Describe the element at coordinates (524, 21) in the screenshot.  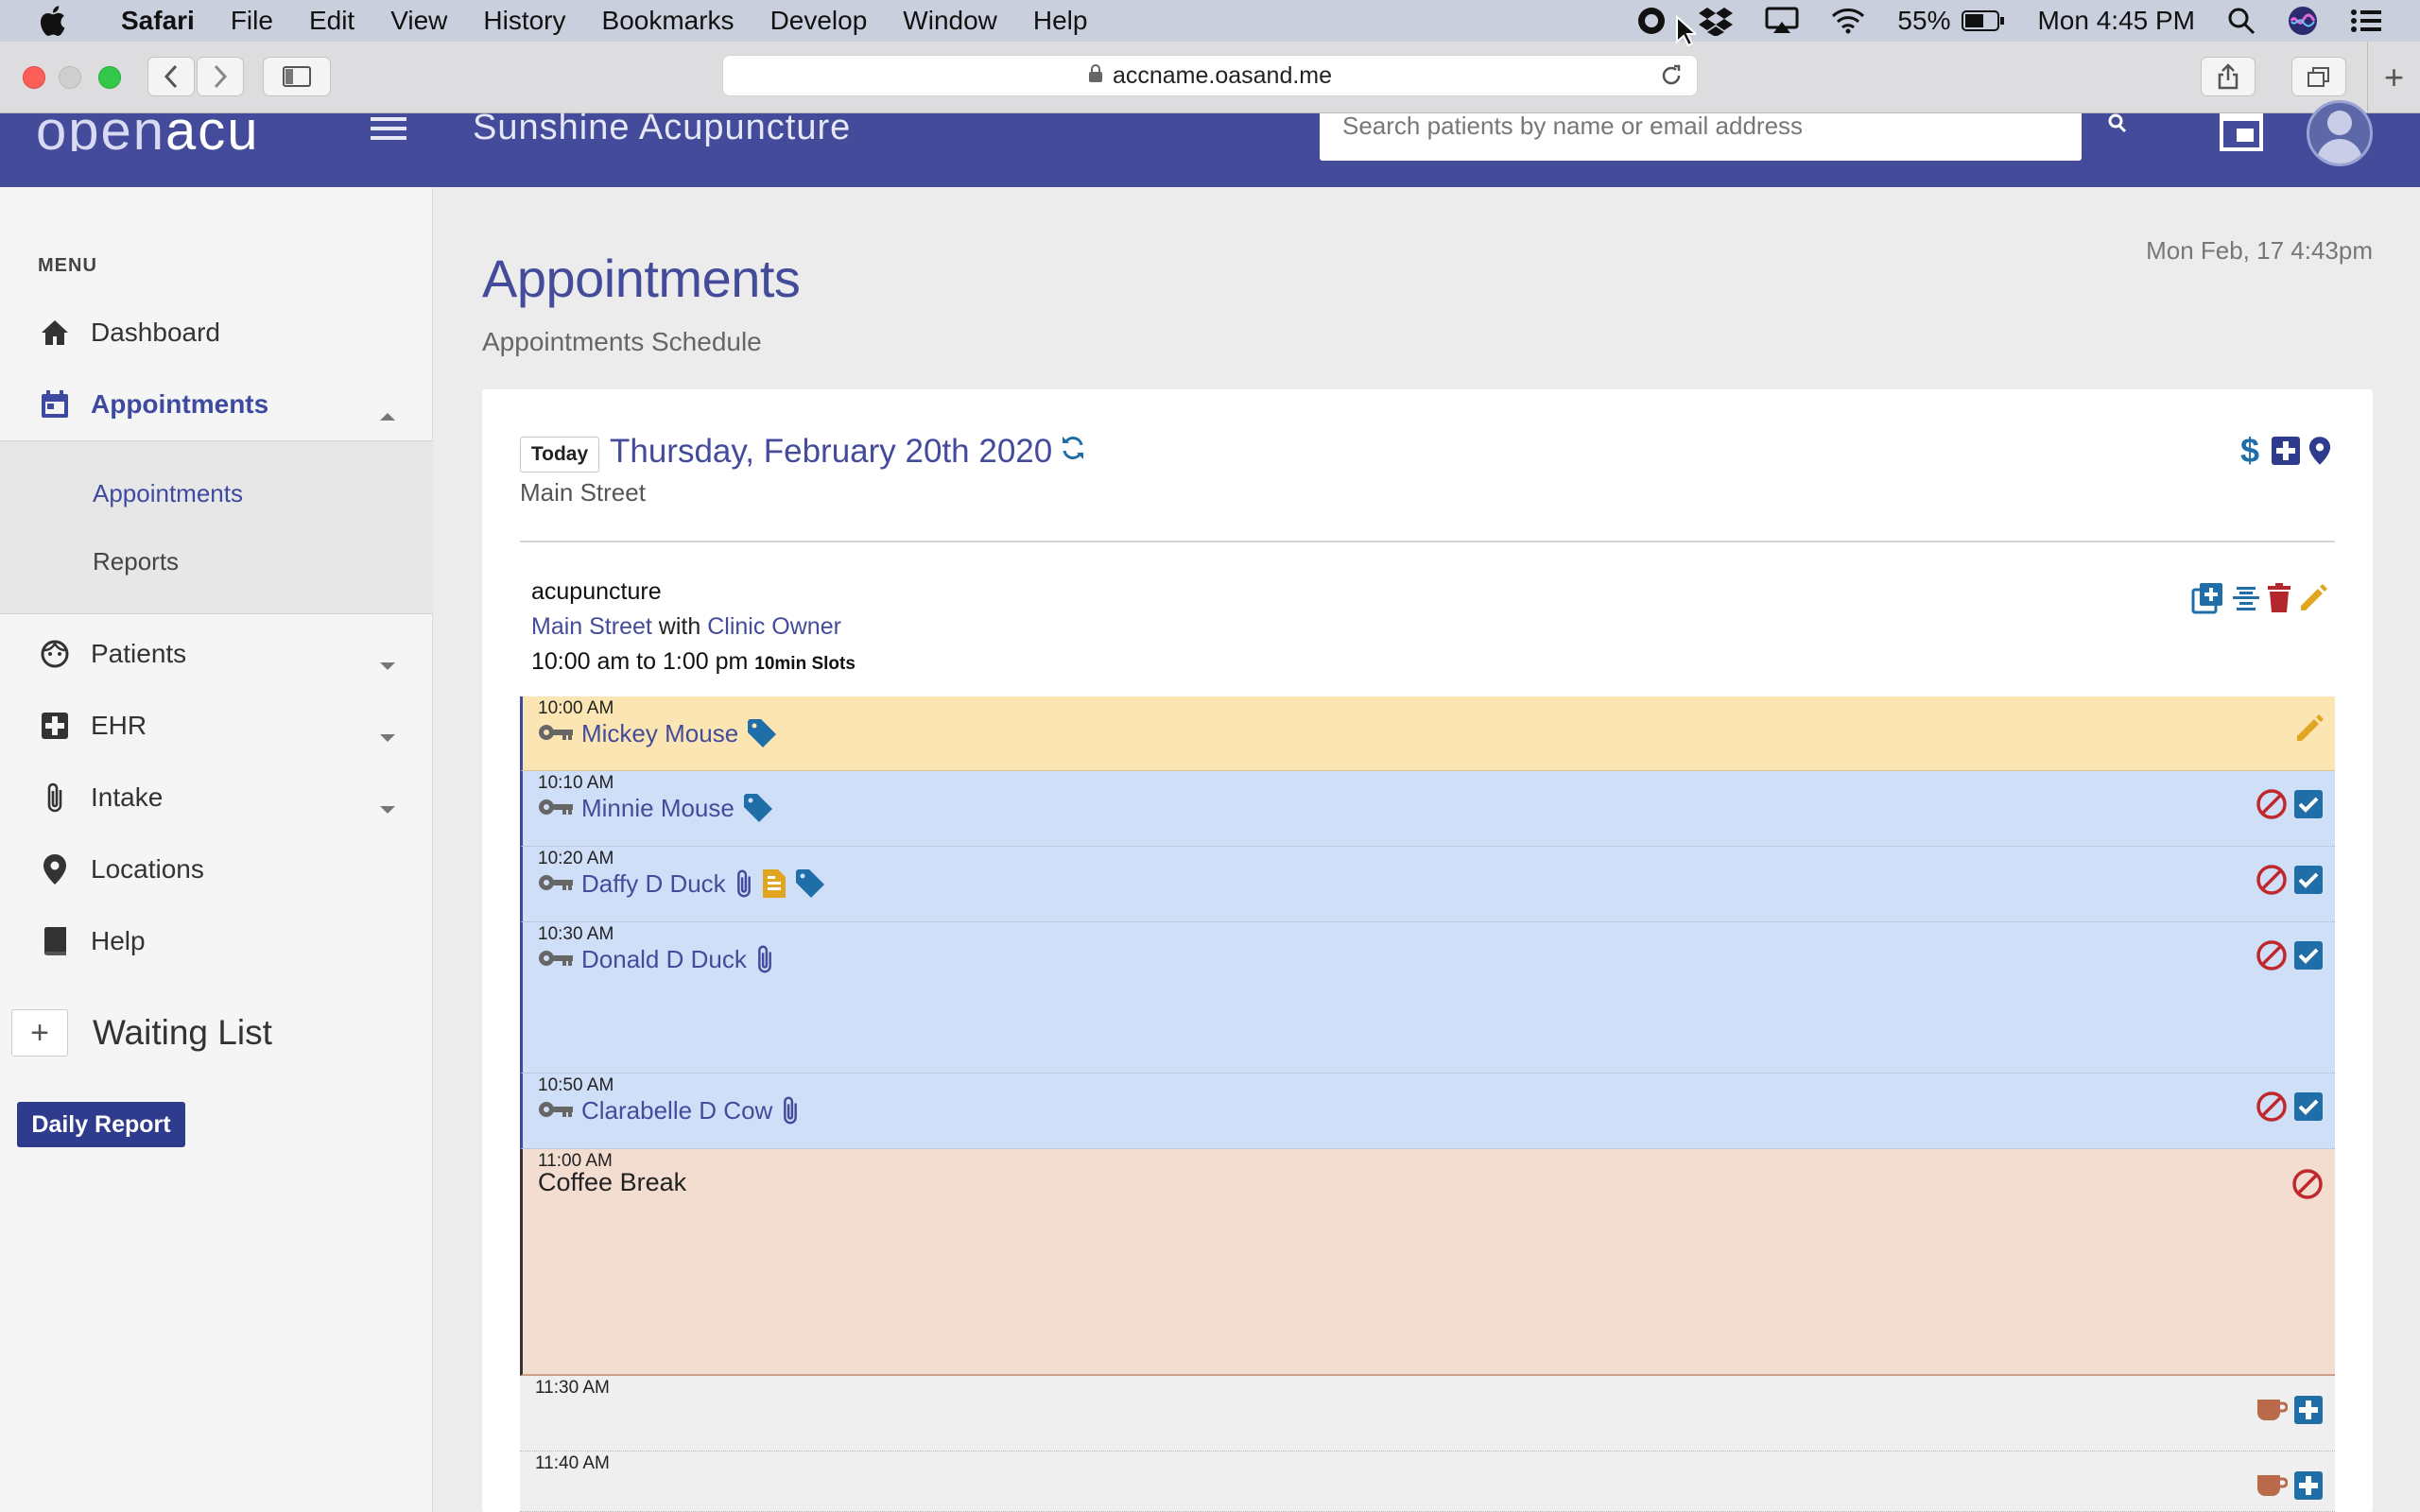
I see `menu-history: History` at that location.